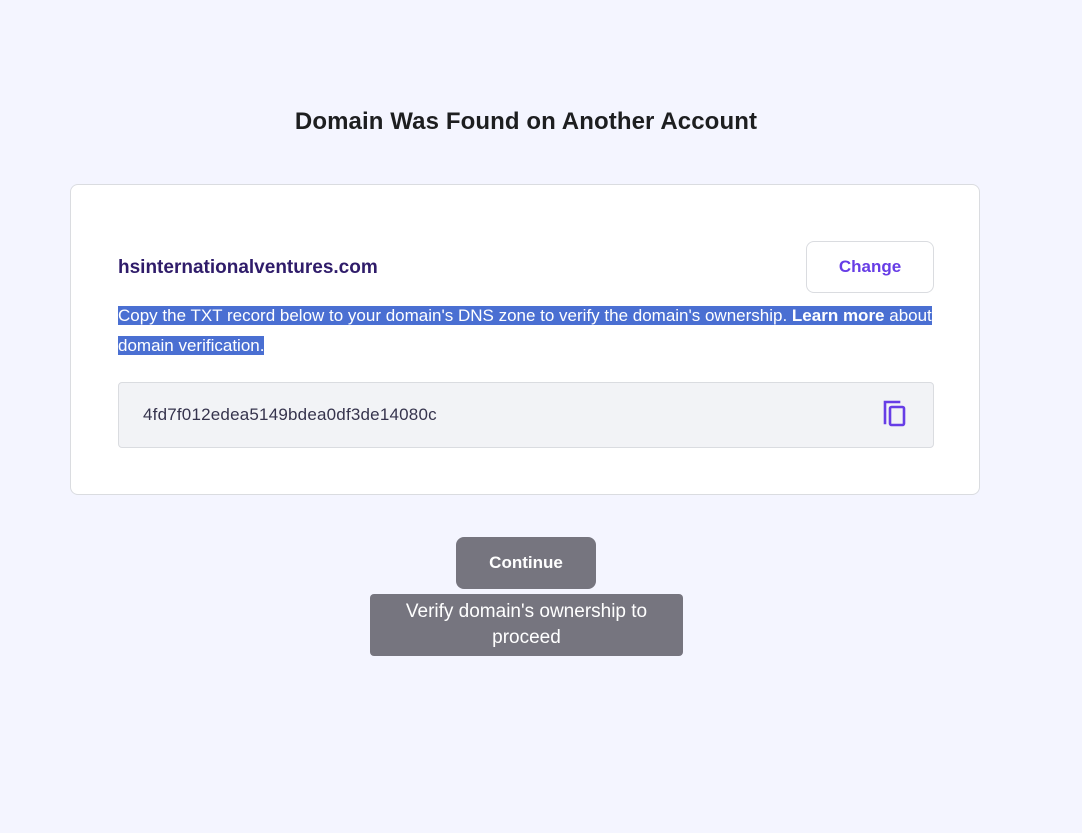 This screenshot has width=1082, height=833. Describe the element at coordinates (290, 414) in the screenshot. I see `txt-record-value: 4fd7f012edea5149bdea0df3de14080c` at that location.